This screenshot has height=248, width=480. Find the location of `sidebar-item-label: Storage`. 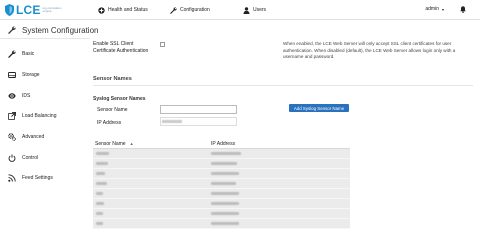

sidebar-item-label: Storage is located at coordinates (31, 75).